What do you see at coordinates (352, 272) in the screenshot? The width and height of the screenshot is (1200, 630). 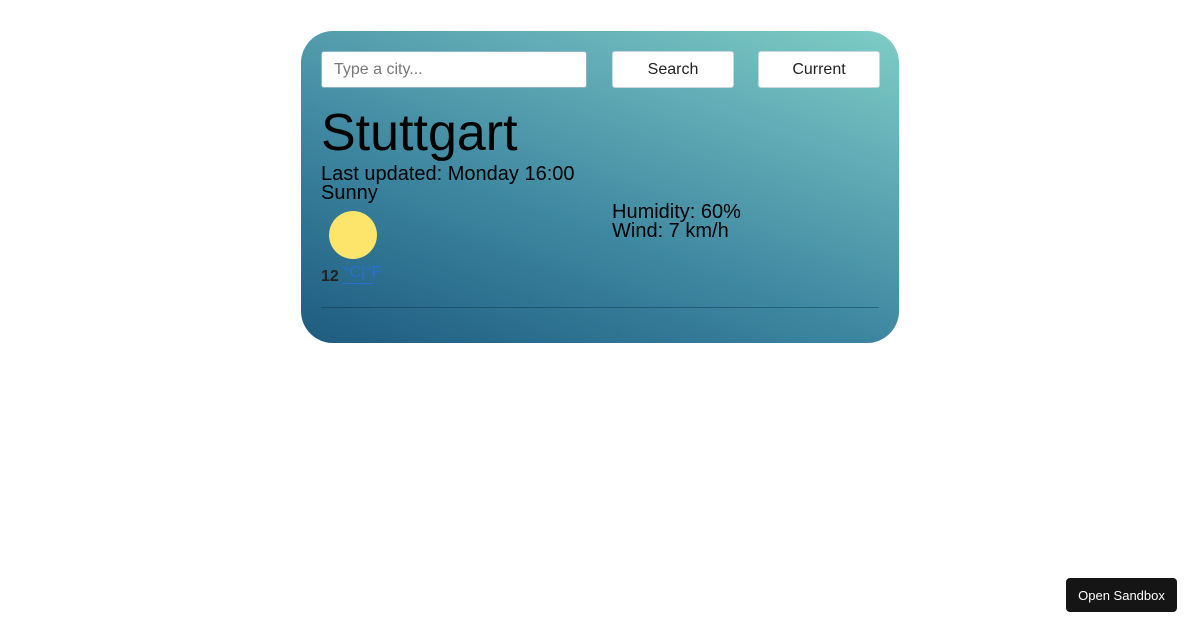 I see `celsius-link: °C` at bounding box center [352, 272].